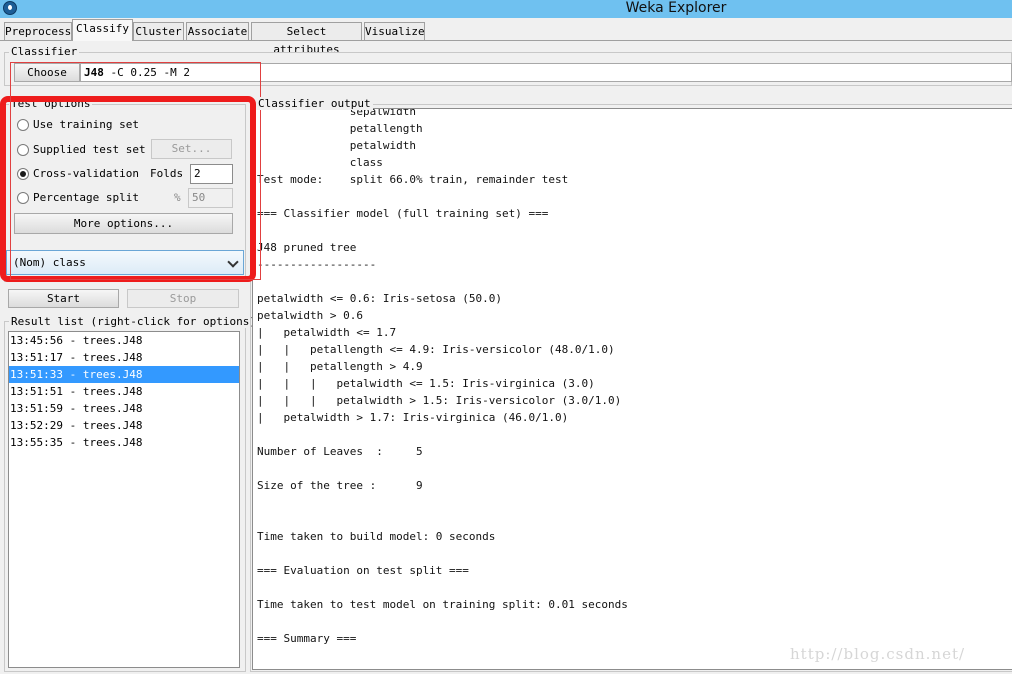 The height and width of the screenshot is (674, 1012). Describe the element at coordinates (340, 485) in the screenshot. I see `output-line: Size of the tree : 9` at that location.